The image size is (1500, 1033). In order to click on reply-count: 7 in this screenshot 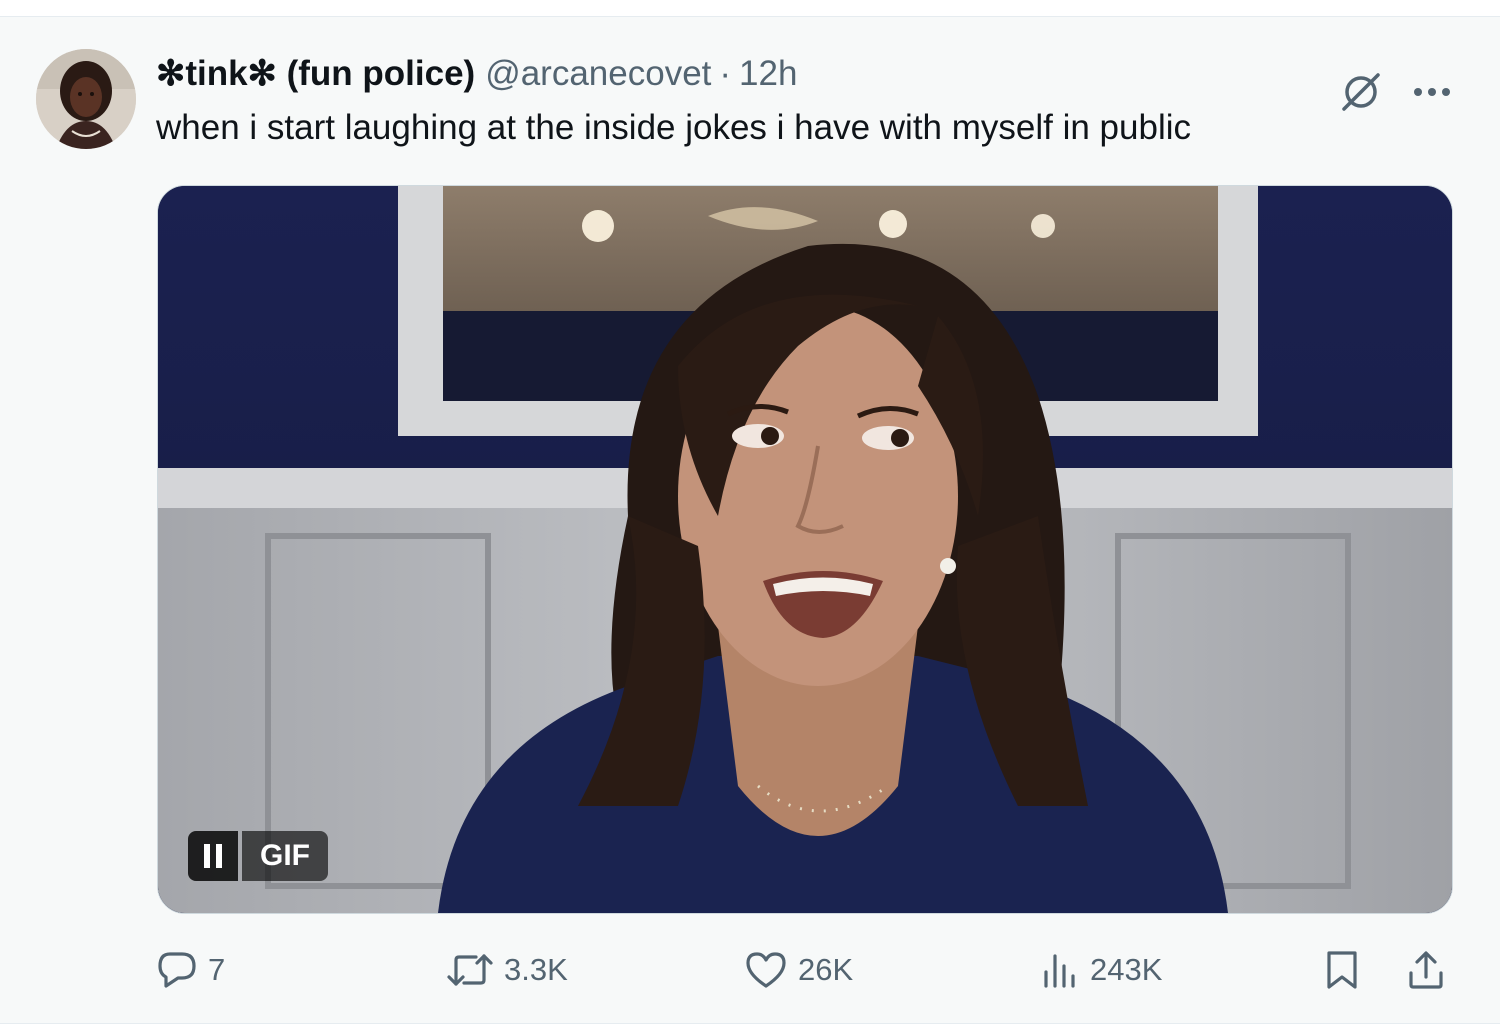, I will do `click(217, 969)`.